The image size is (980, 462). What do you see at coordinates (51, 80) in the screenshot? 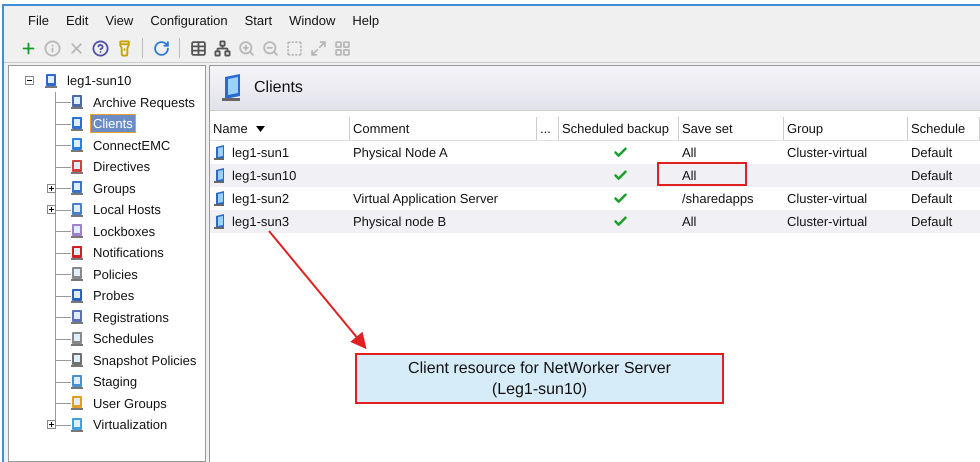
I see `server-icon` at bounding box center [51, 80].